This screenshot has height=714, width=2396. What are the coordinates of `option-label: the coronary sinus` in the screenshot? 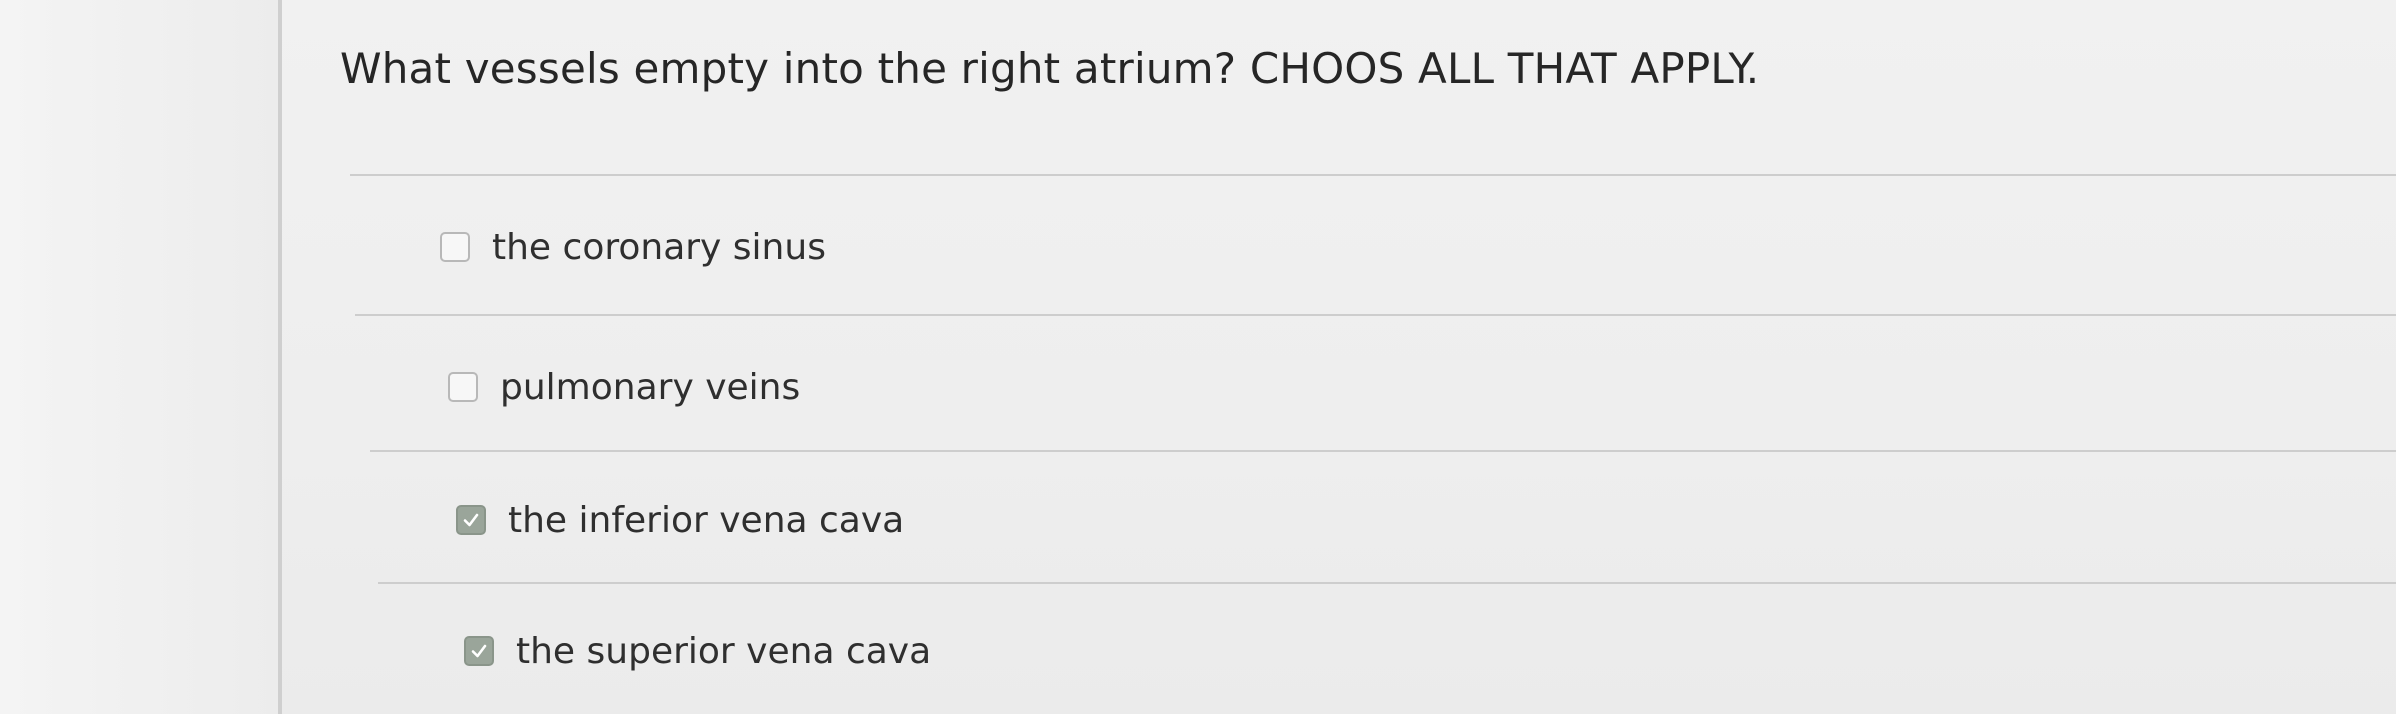 It's located at (659, 247).